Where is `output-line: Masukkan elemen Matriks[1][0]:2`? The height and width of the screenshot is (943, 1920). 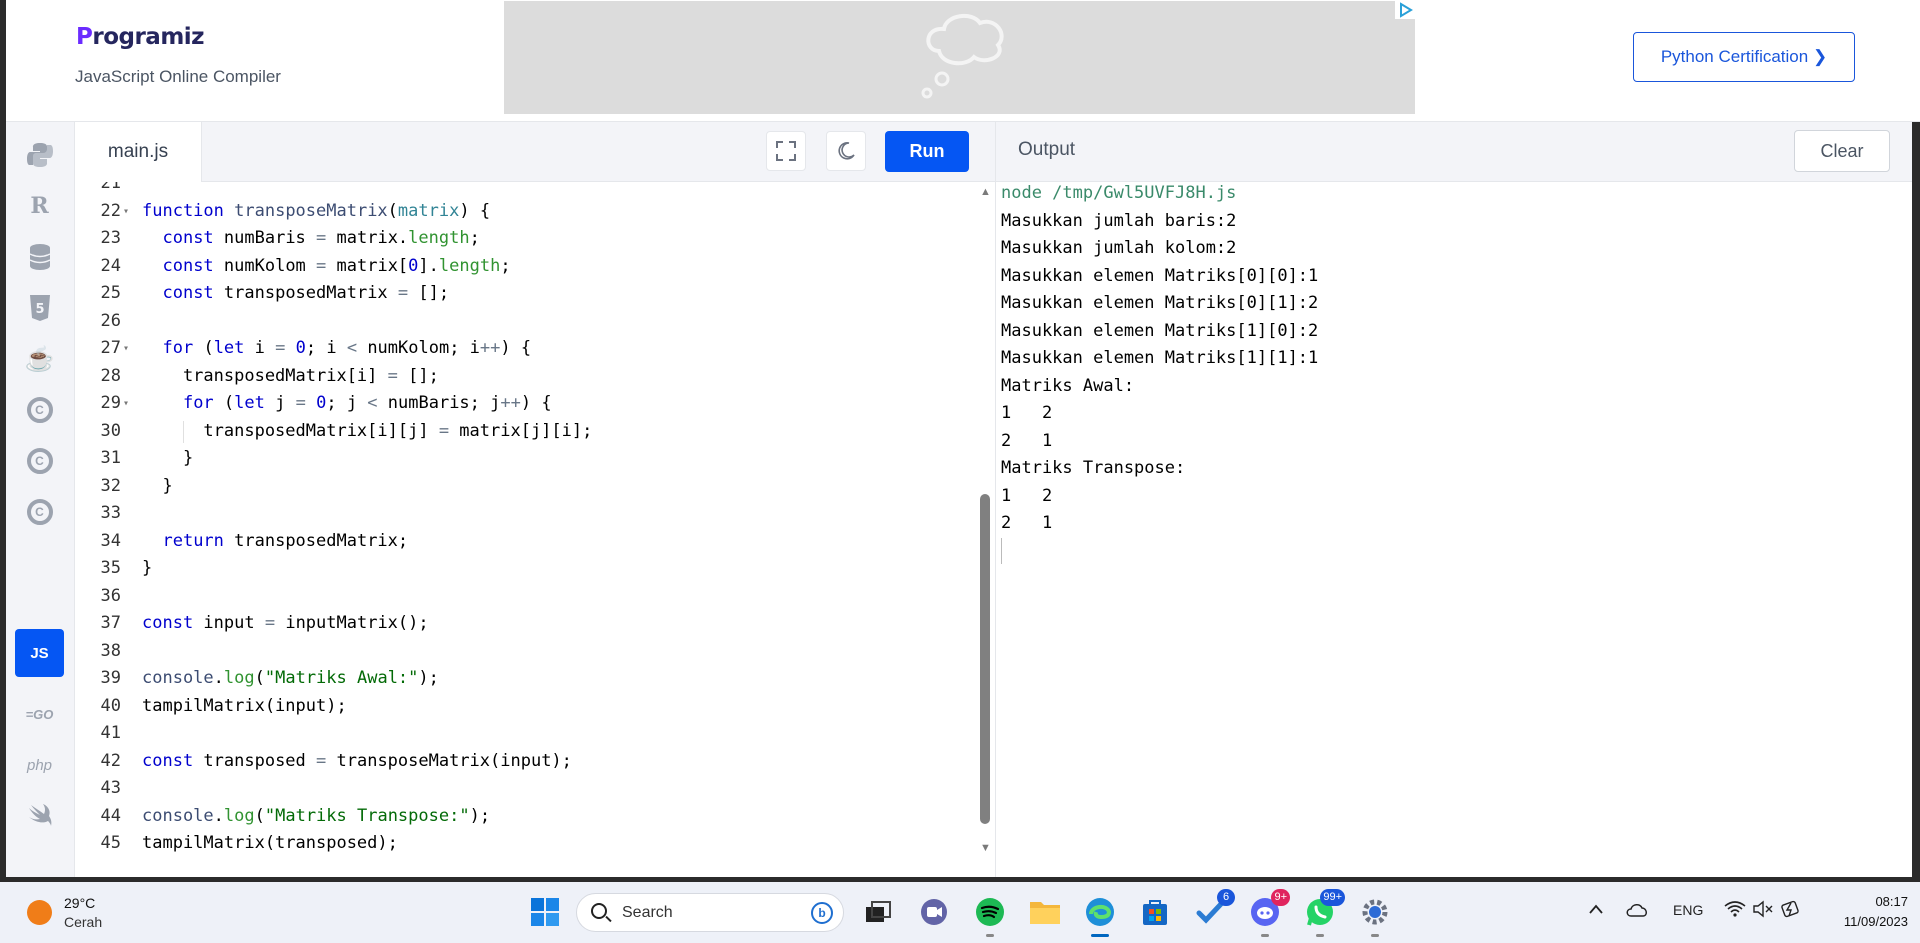 output-line: Masukkan elemen Matriks[1][0]:2 is located at coordinates (1160, 330).